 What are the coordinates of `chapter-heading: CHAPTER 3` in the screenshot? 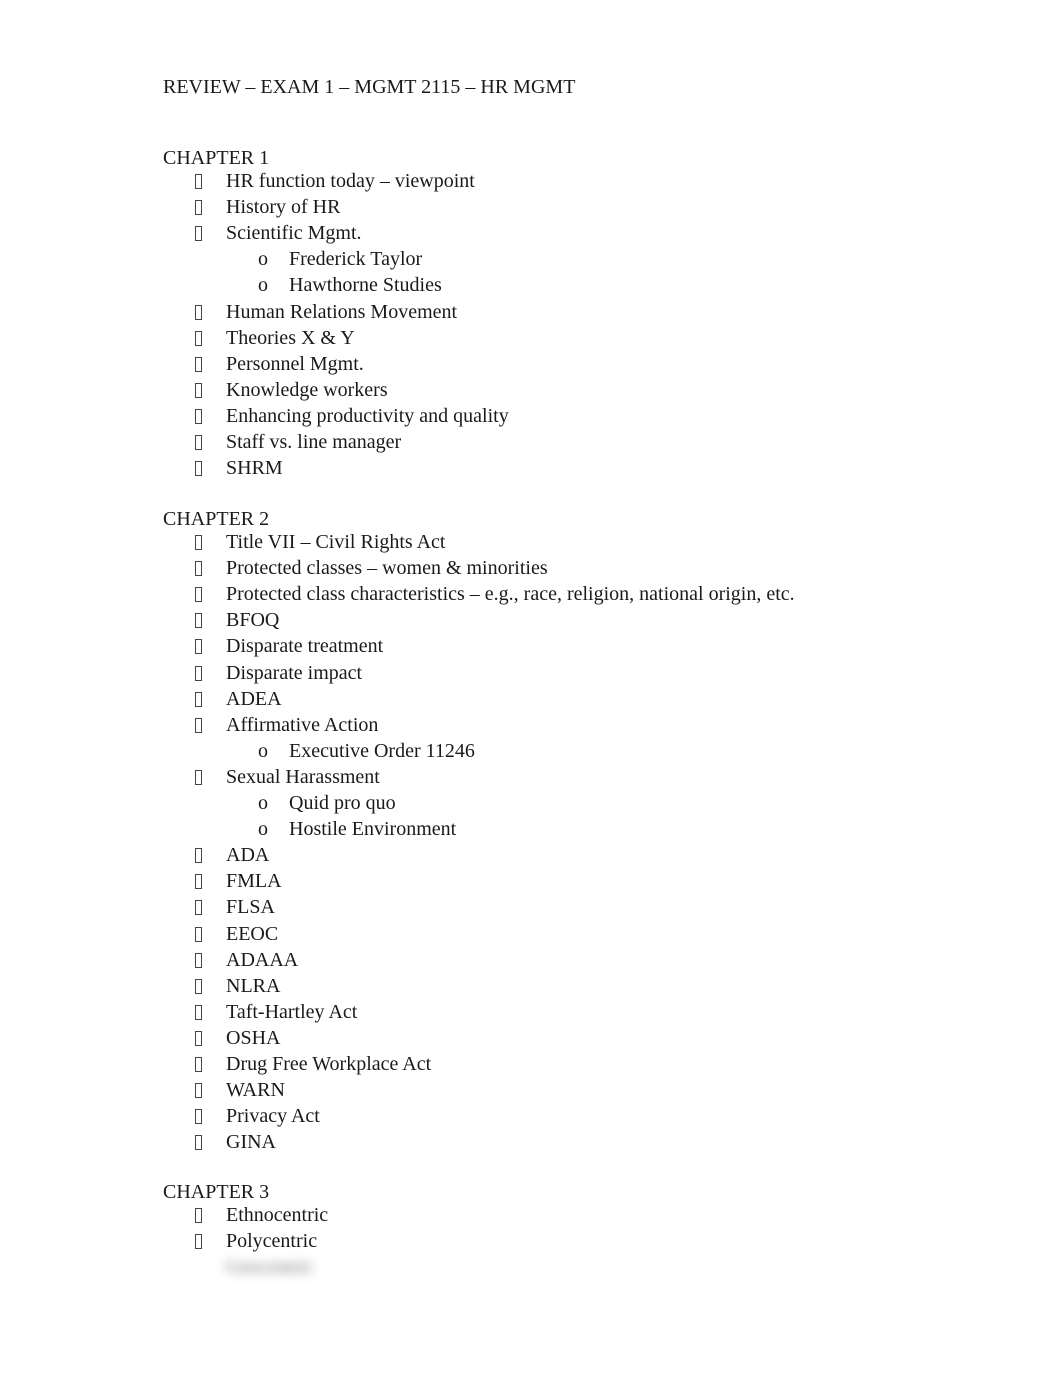 It's located at (216, 1192).